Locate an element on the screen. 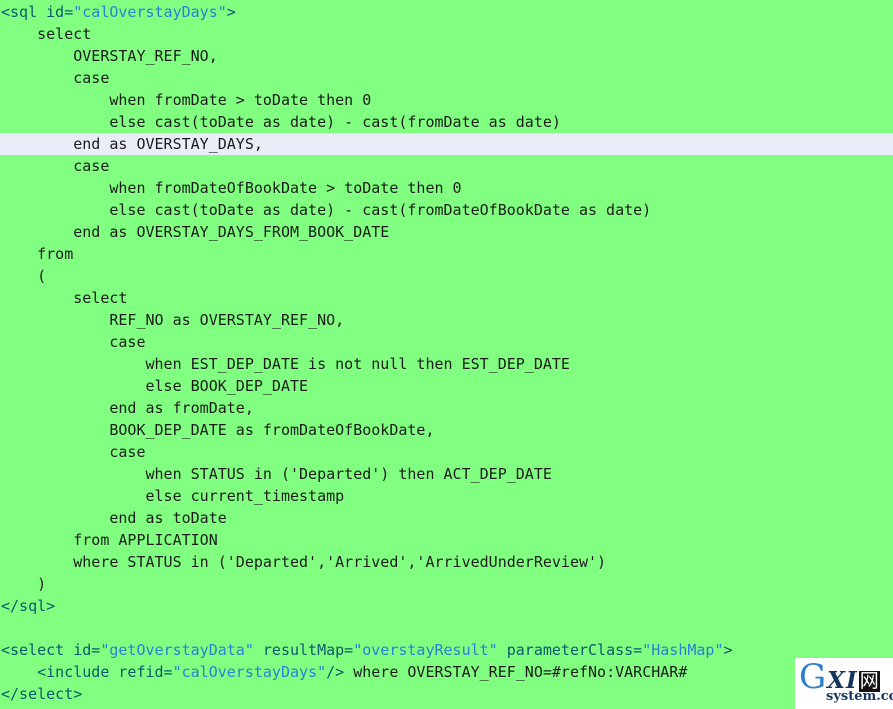 This screenshot has width=893, height=709. code-line: from APPLICATION is located at coordinates (446, 540).